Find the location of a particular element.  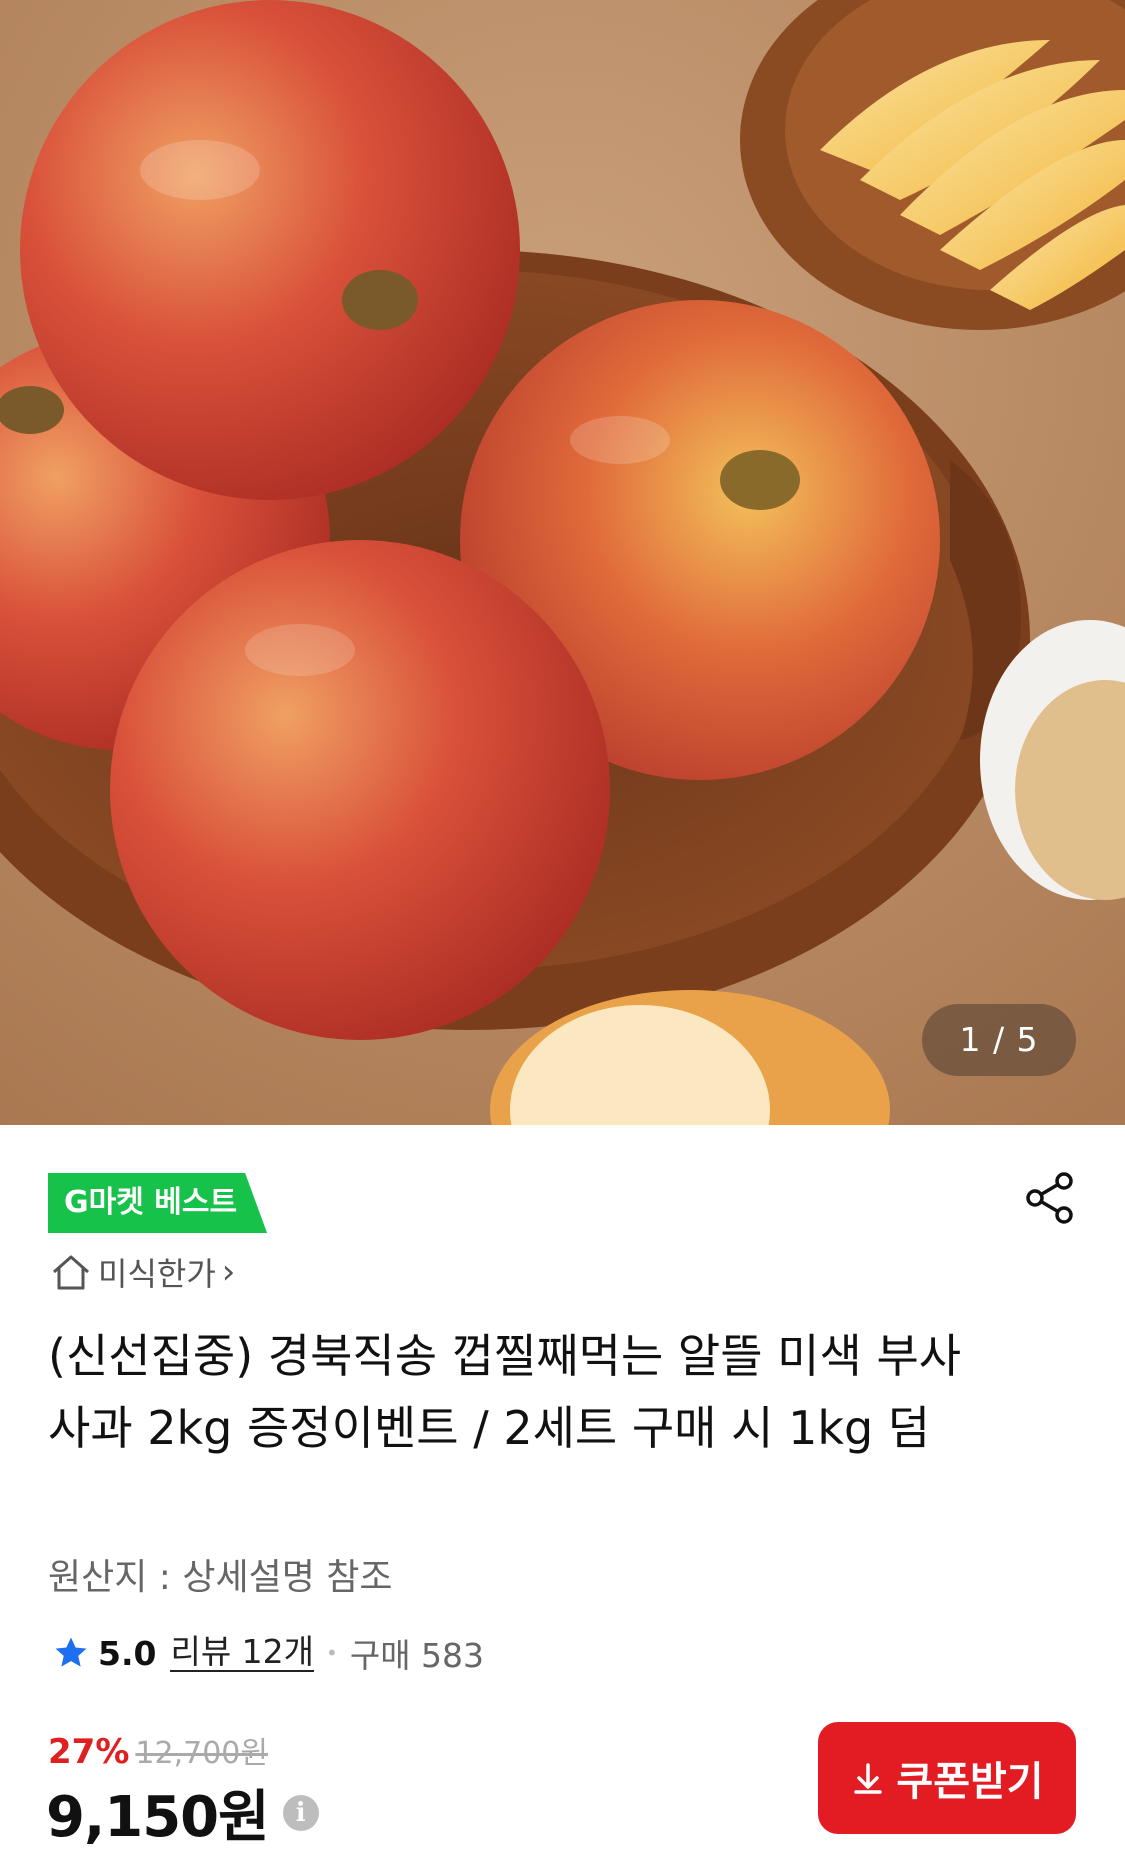

best-badge: G마켓 베스트 is located at coordinates (157, 1203).